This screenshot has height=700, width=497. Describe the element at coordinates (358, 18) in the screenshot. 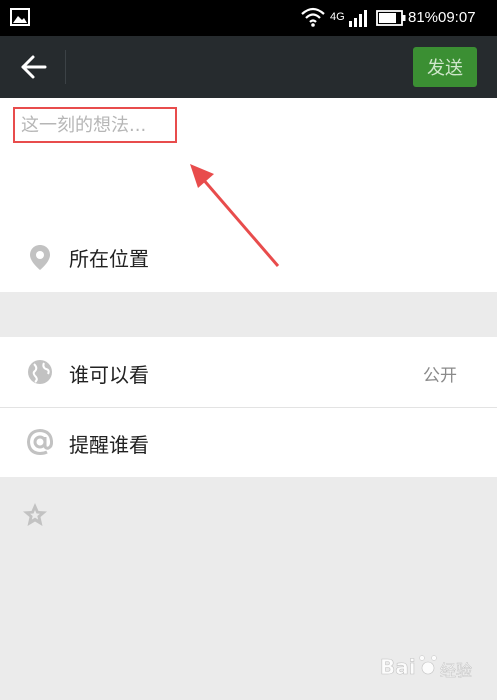

I see `signal-icon` at that location.